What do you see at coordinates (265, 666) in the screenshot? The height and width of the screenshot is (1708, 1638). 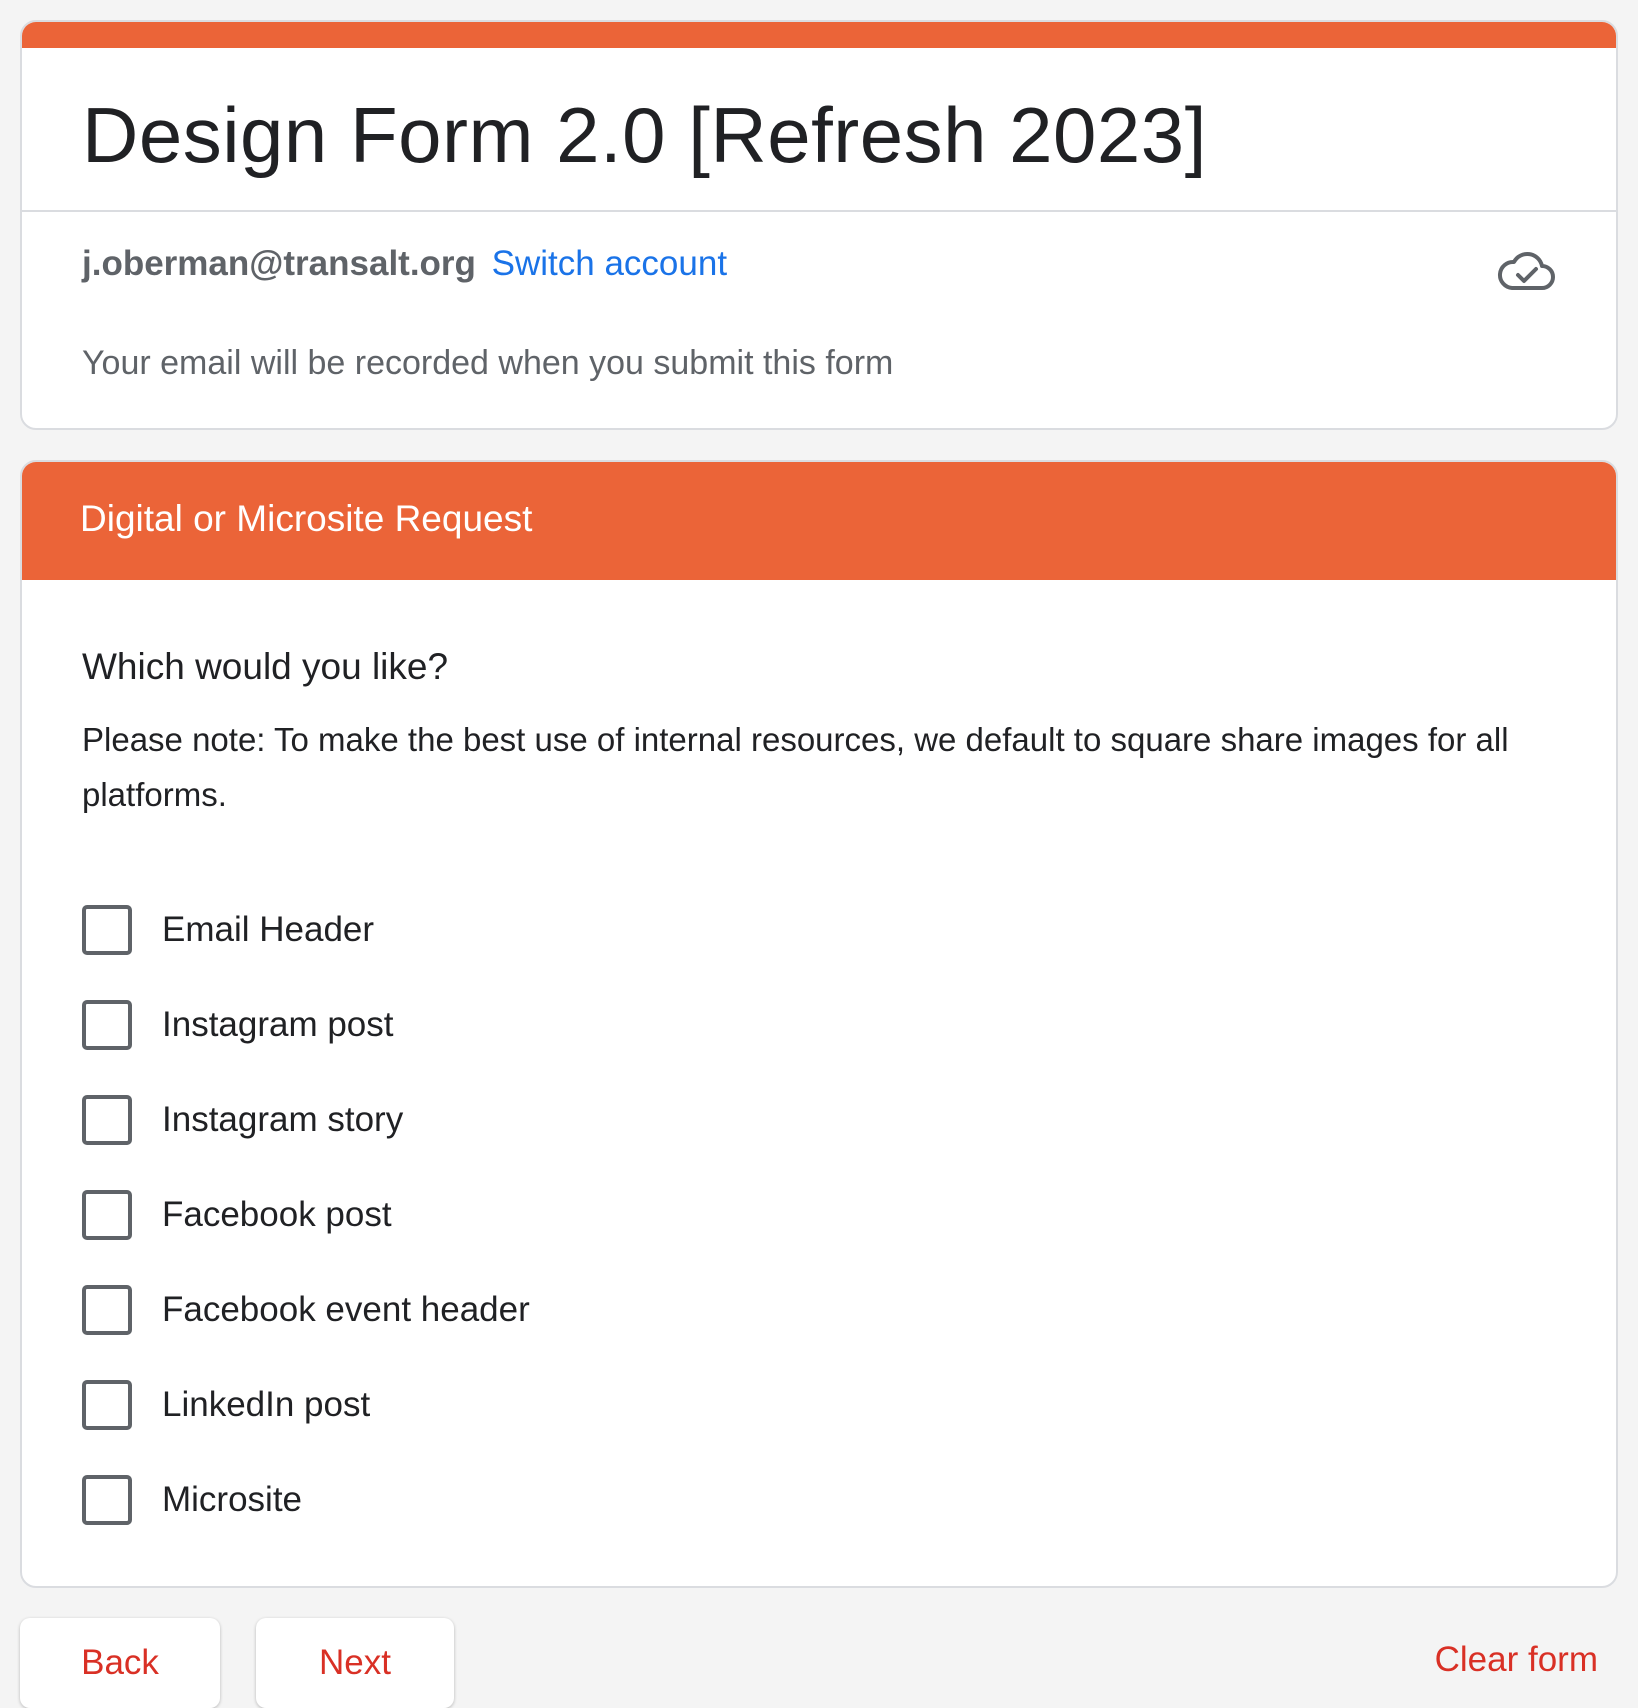 I see `question-title: Which would you like?` at bounding box center [265, 666].